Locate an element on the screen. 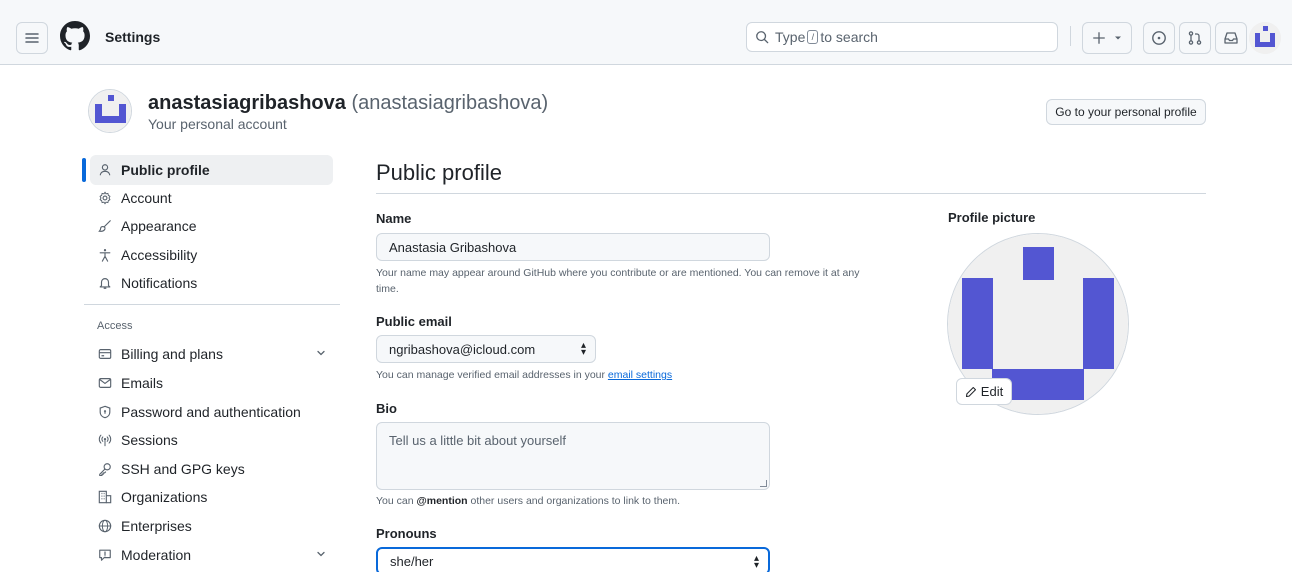 The image size is (1292, 572). email-selected-value: ngribashova@icloud.com is located at coordinates (462, 349).